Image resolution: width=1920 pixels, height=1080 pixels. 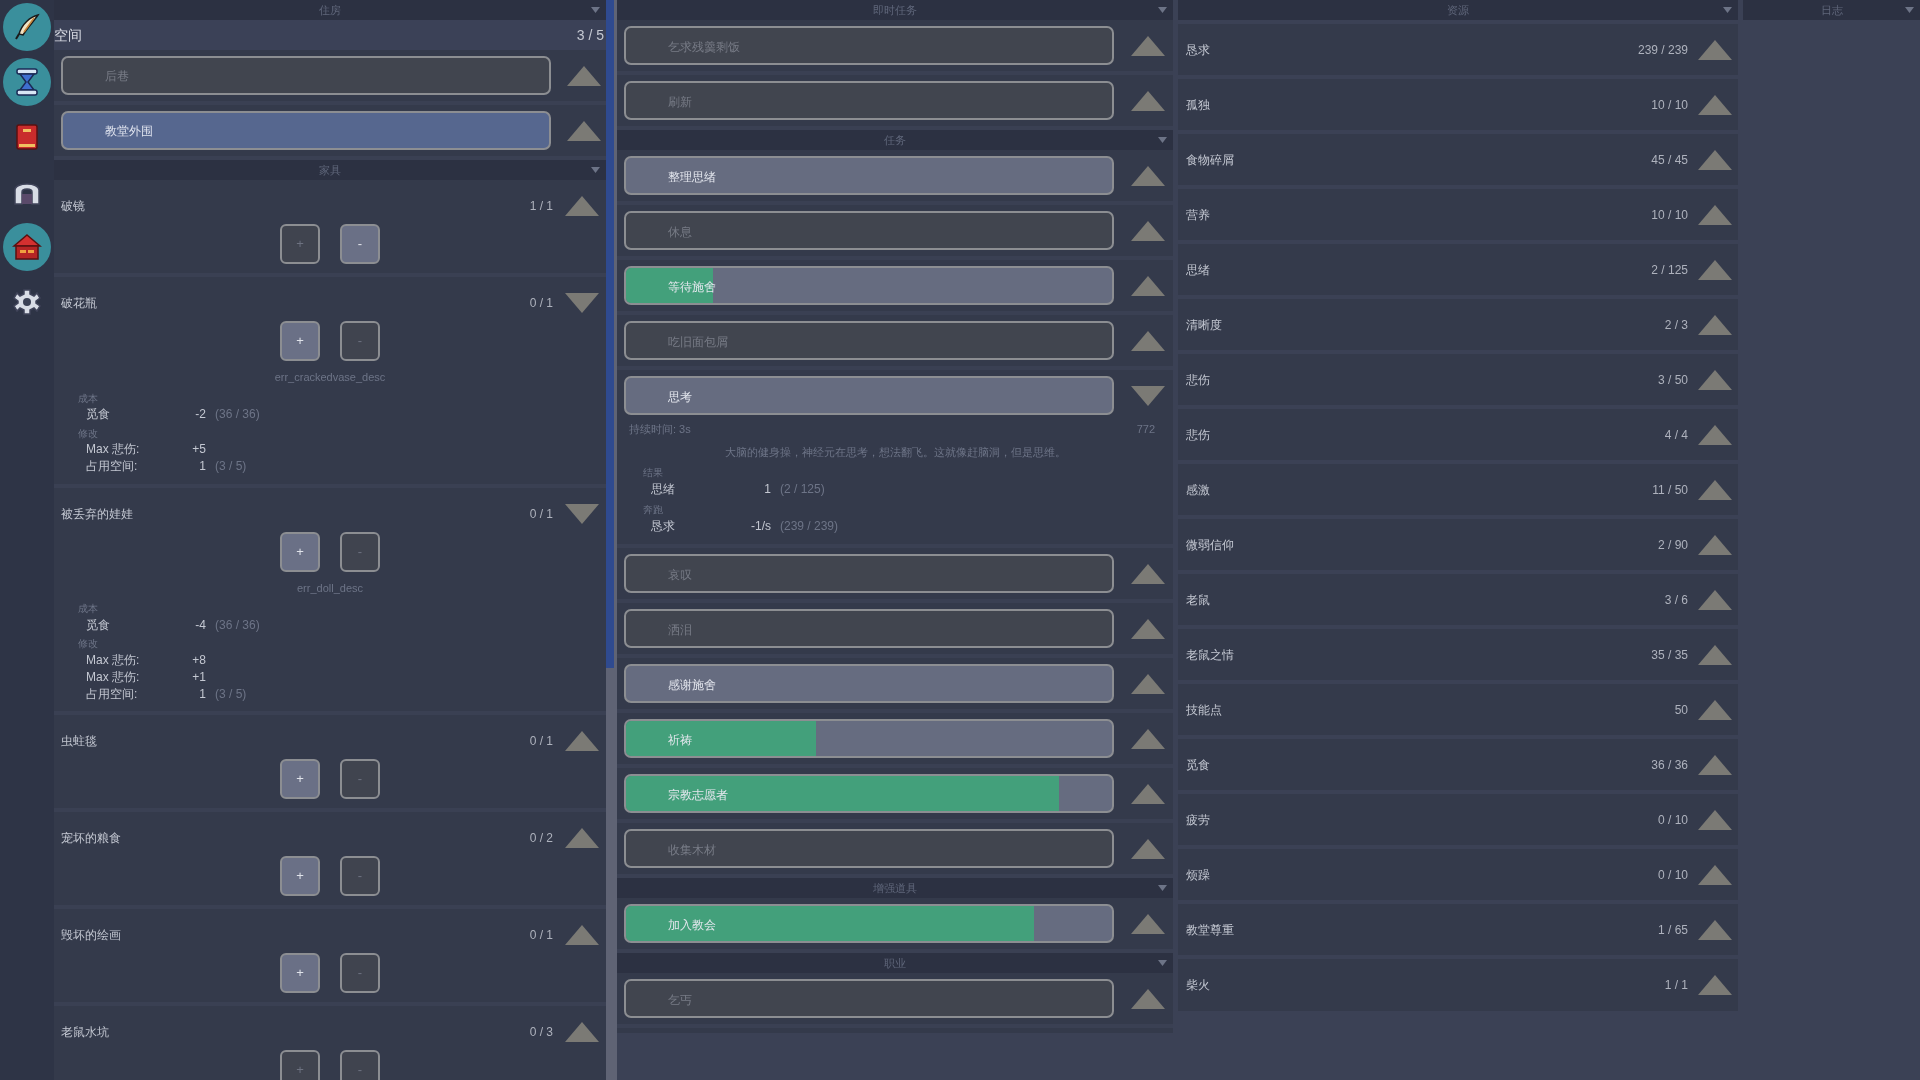 I want to click on furniture-description: err_crackedvase_desc, so click(x=330, y=377).